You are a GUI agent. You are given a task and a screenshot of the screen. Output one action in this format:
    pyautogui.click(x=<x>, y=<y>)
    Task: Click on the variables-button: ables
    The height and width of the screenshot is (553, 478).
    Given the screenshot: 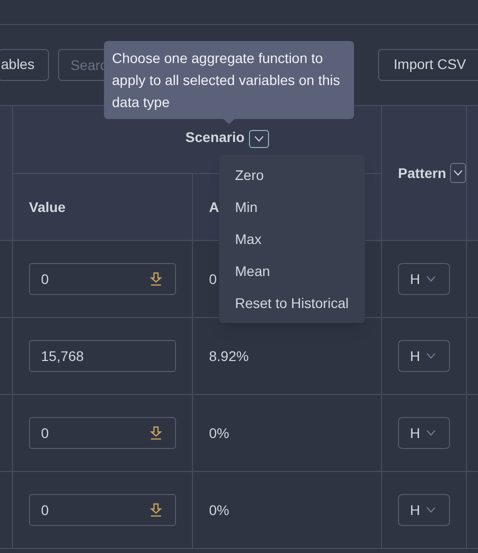 What is the action you would take?
    pyautogui.click(x=25, y=64)
    